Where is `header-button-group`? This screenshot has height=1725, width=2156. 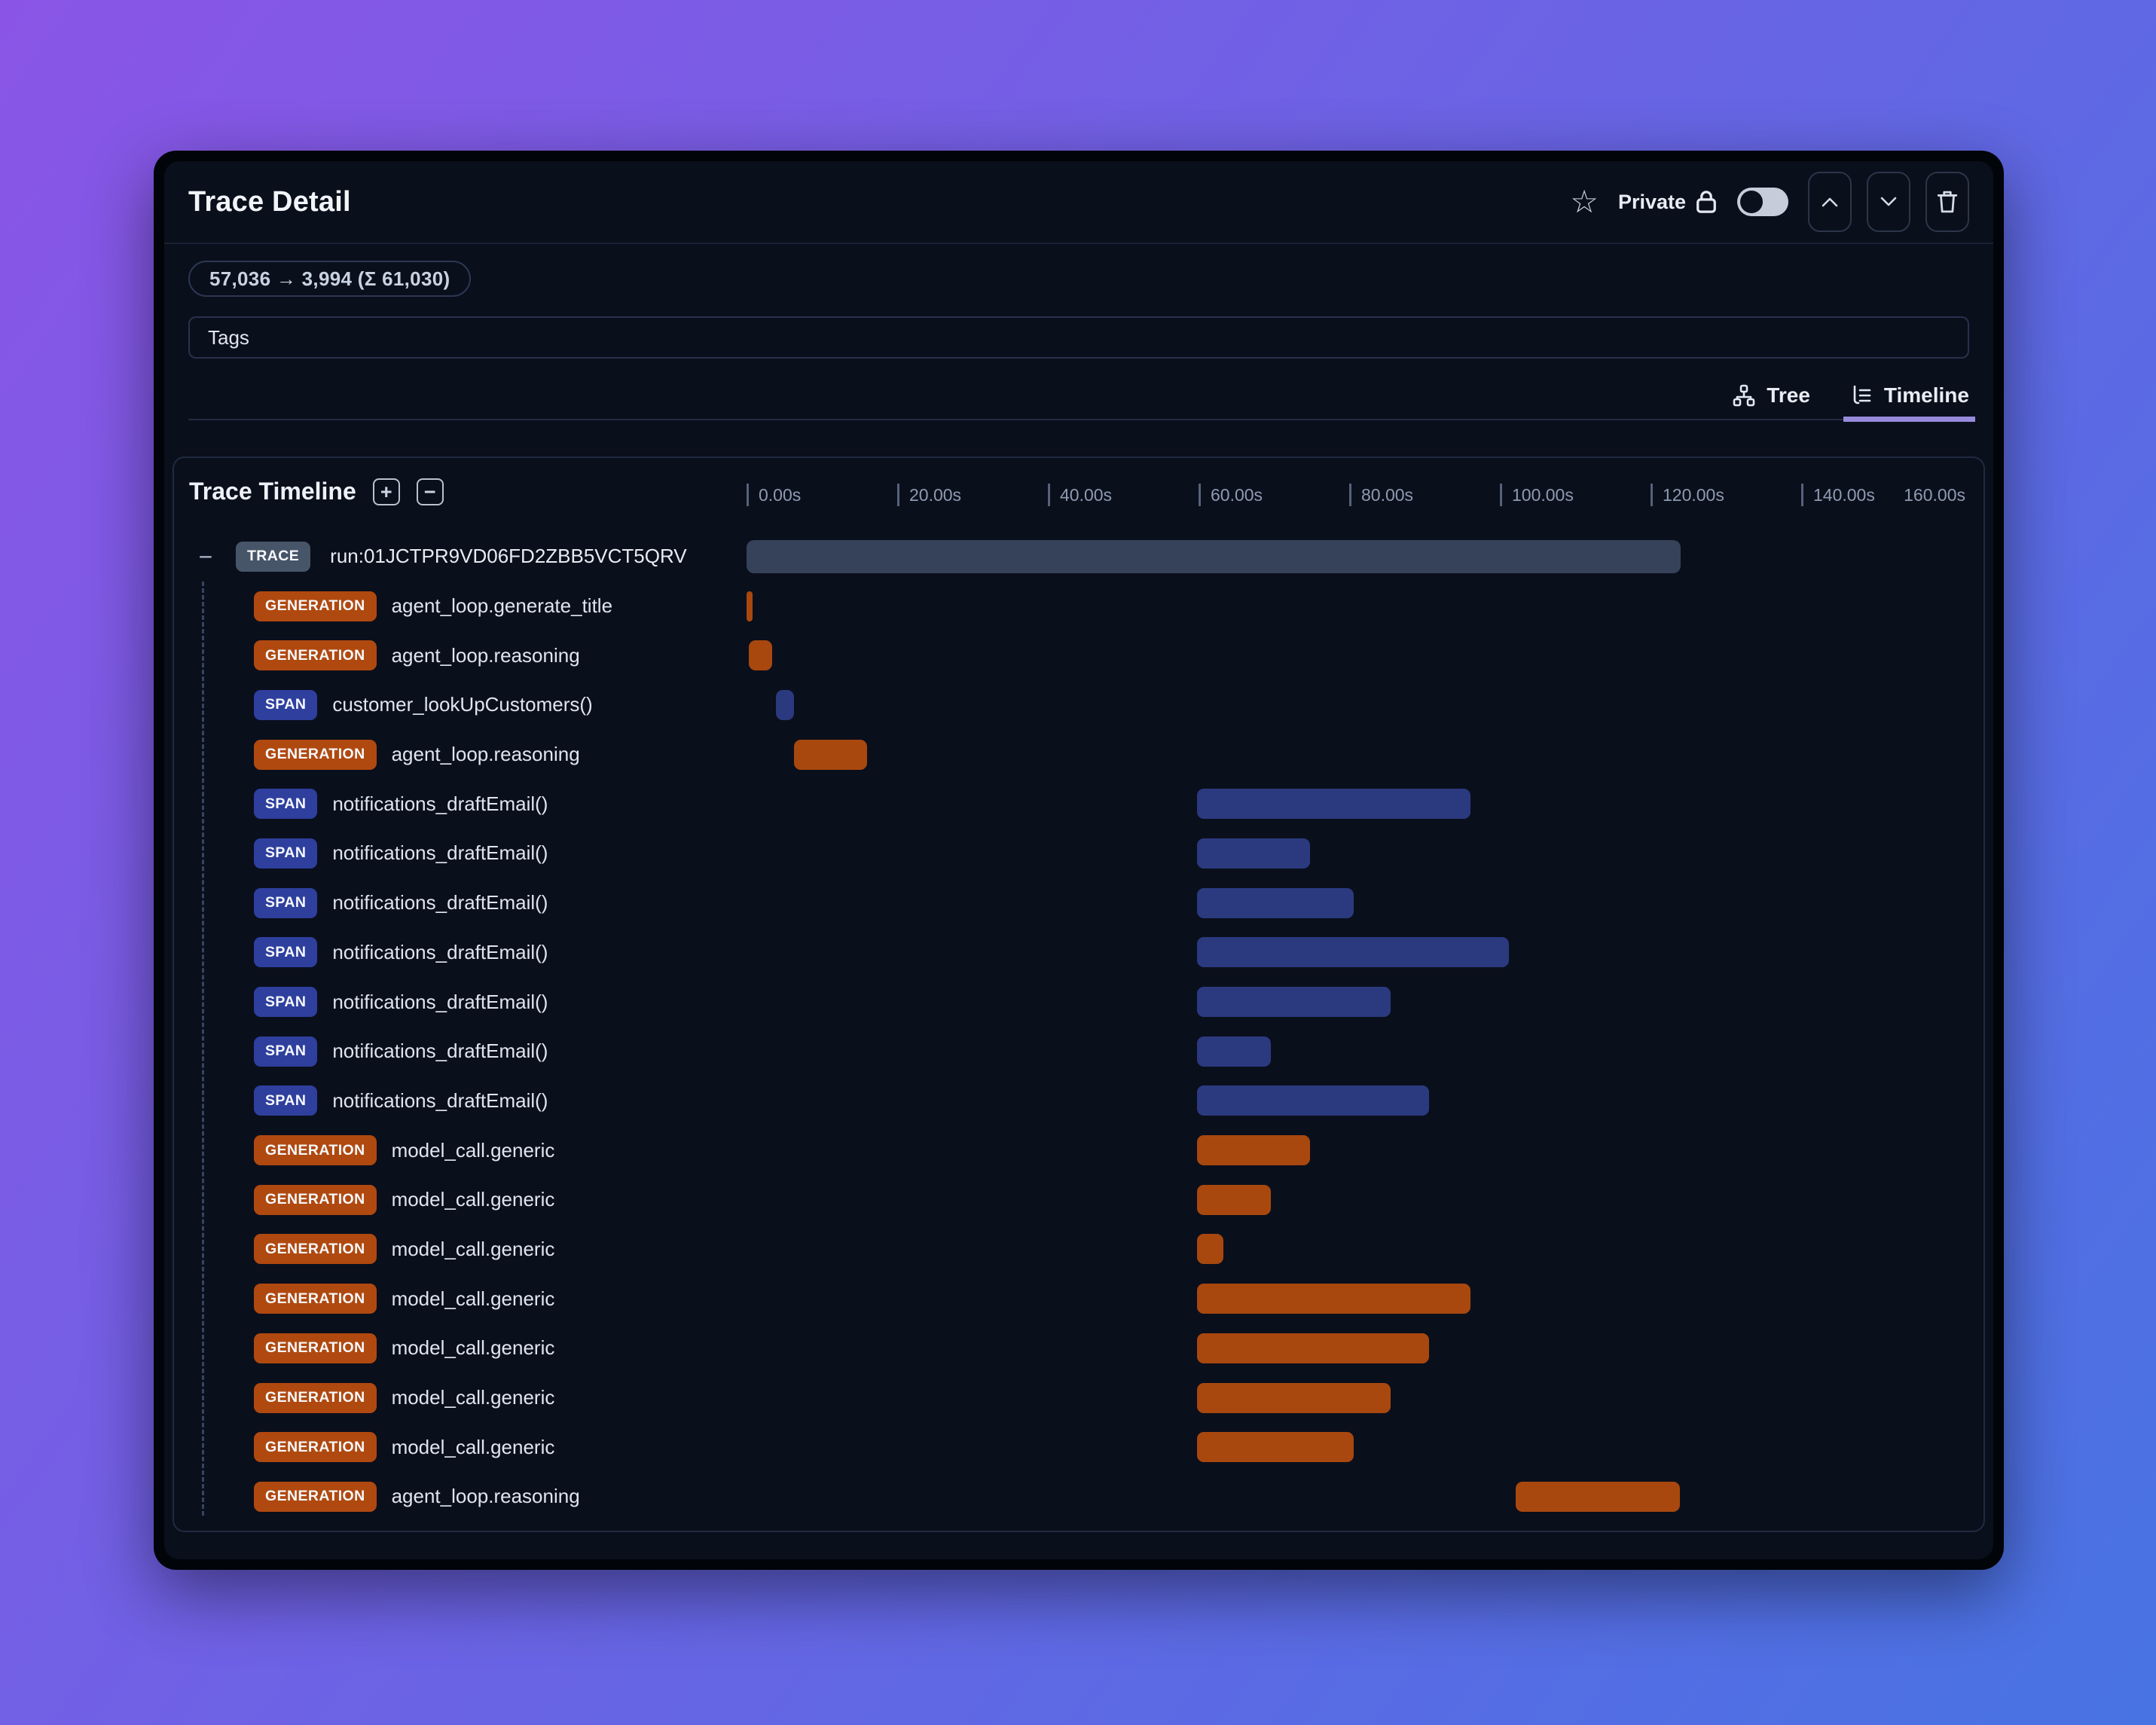 header-button-group is located at coordinates (1888, 202).